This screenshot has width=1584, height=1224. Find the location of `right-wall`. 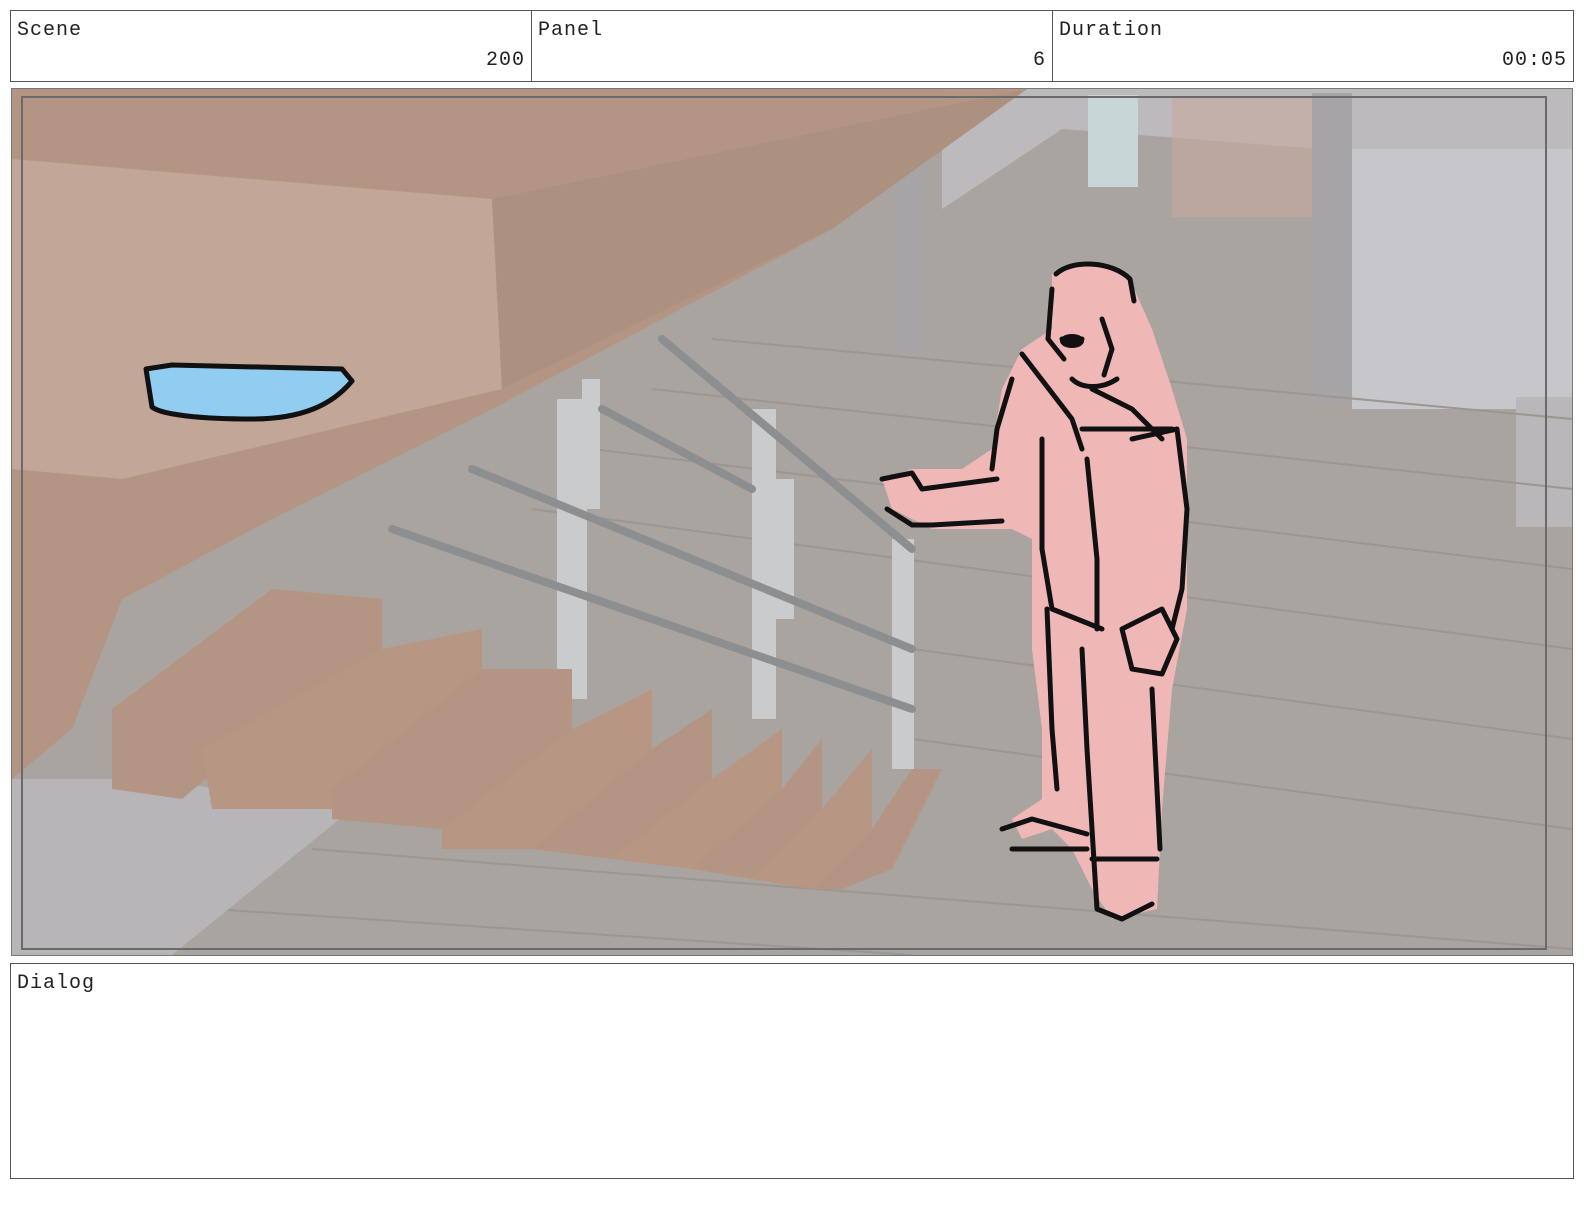

right-wall is located at coordinates (1462, 279).